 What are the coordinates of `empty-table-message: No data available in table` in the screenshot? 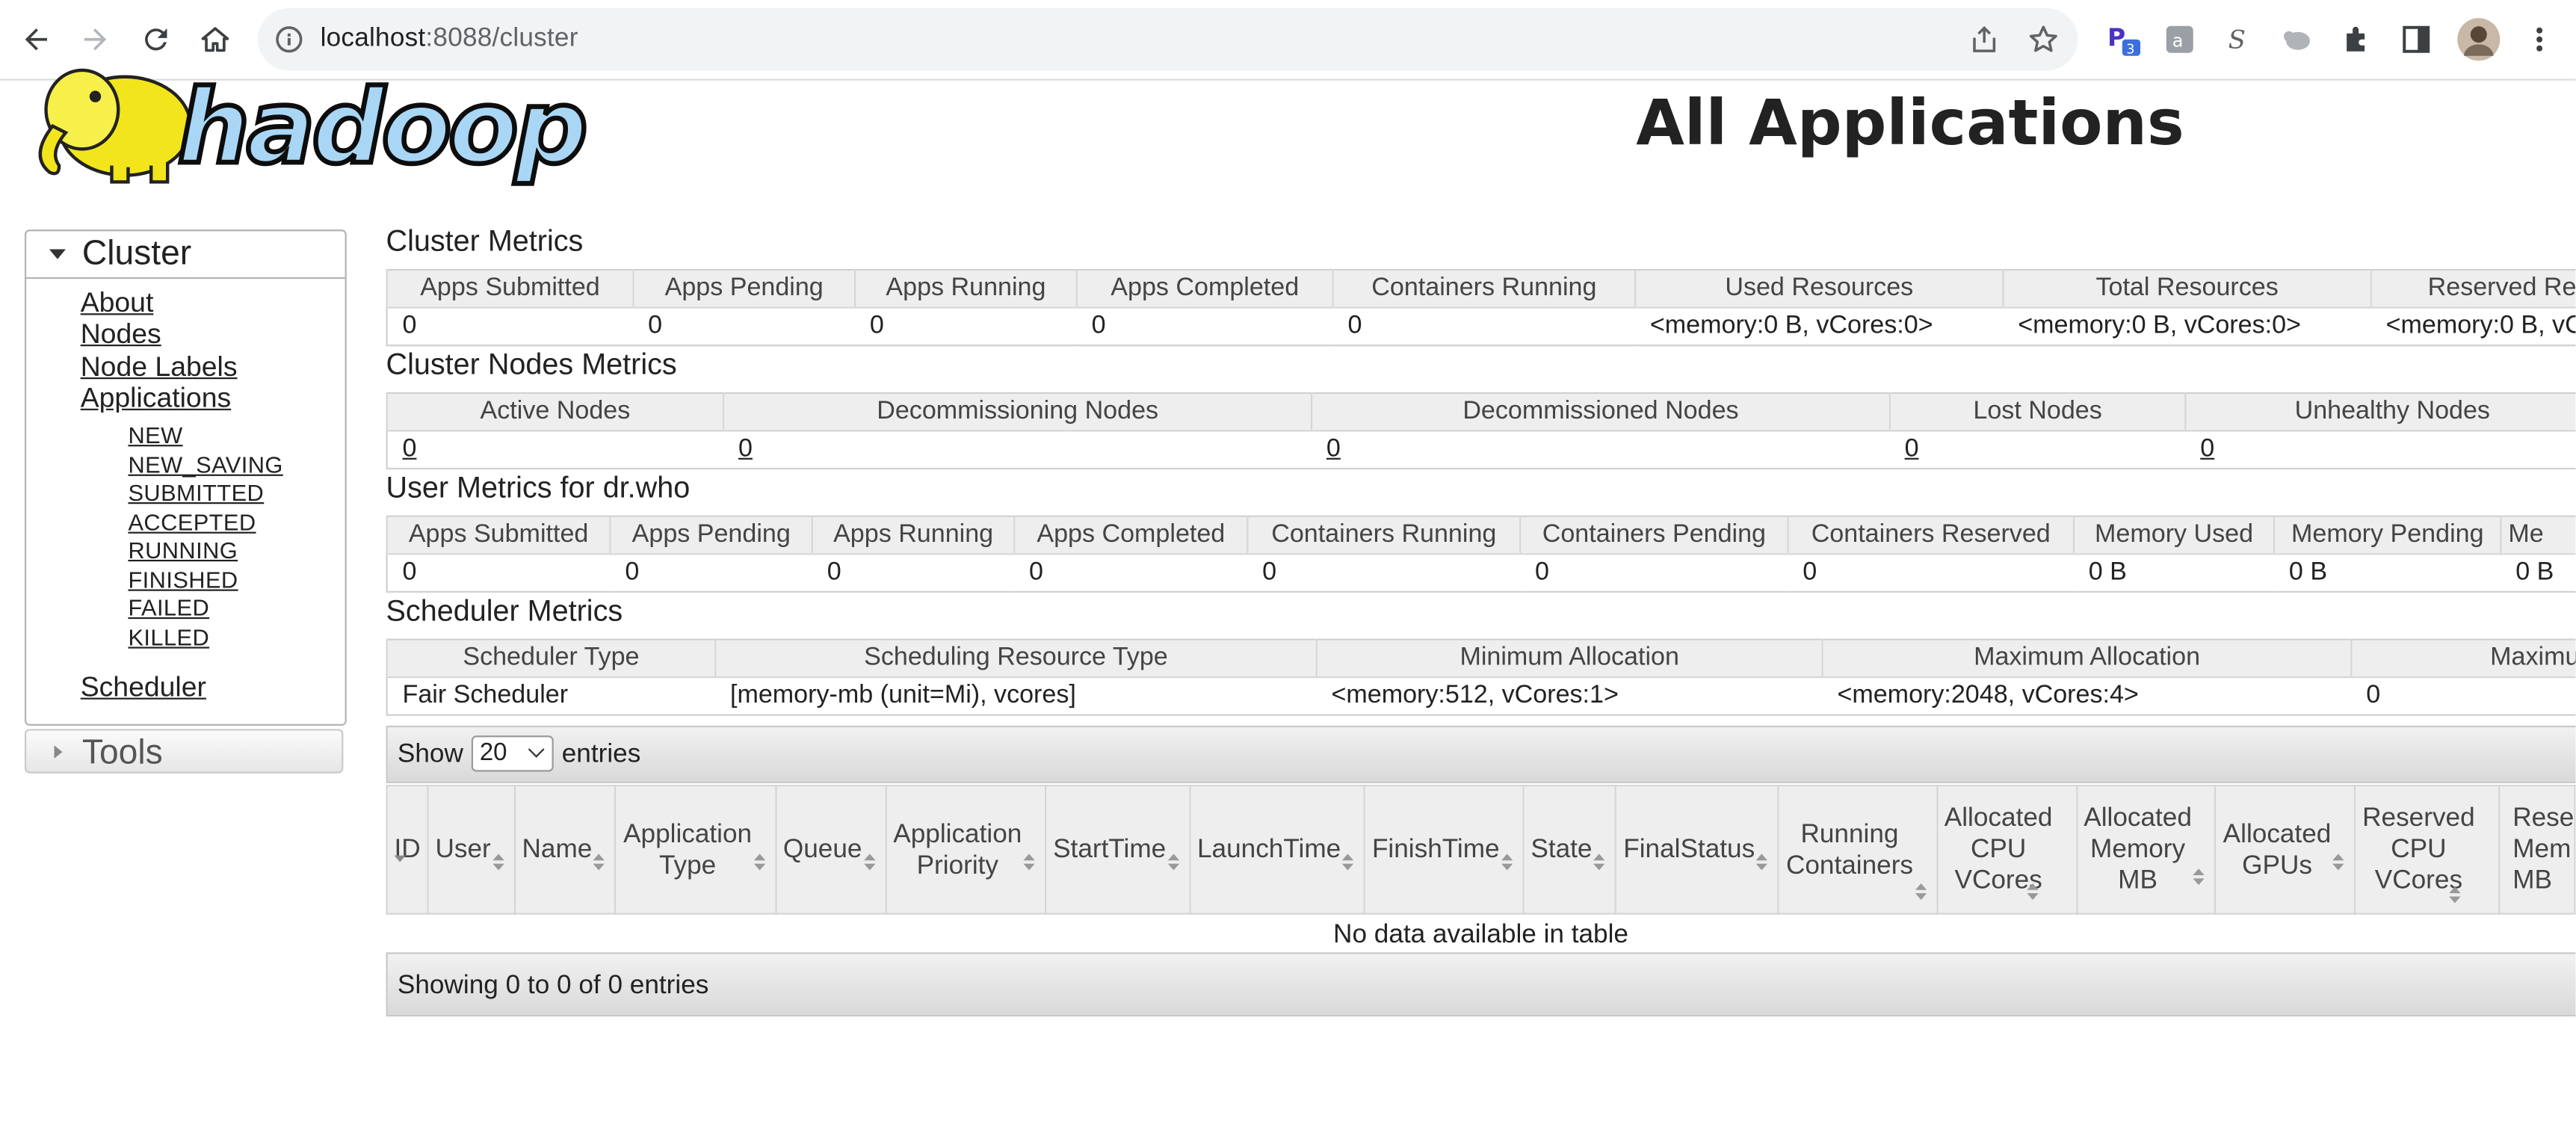 It's located at (1481, 935).